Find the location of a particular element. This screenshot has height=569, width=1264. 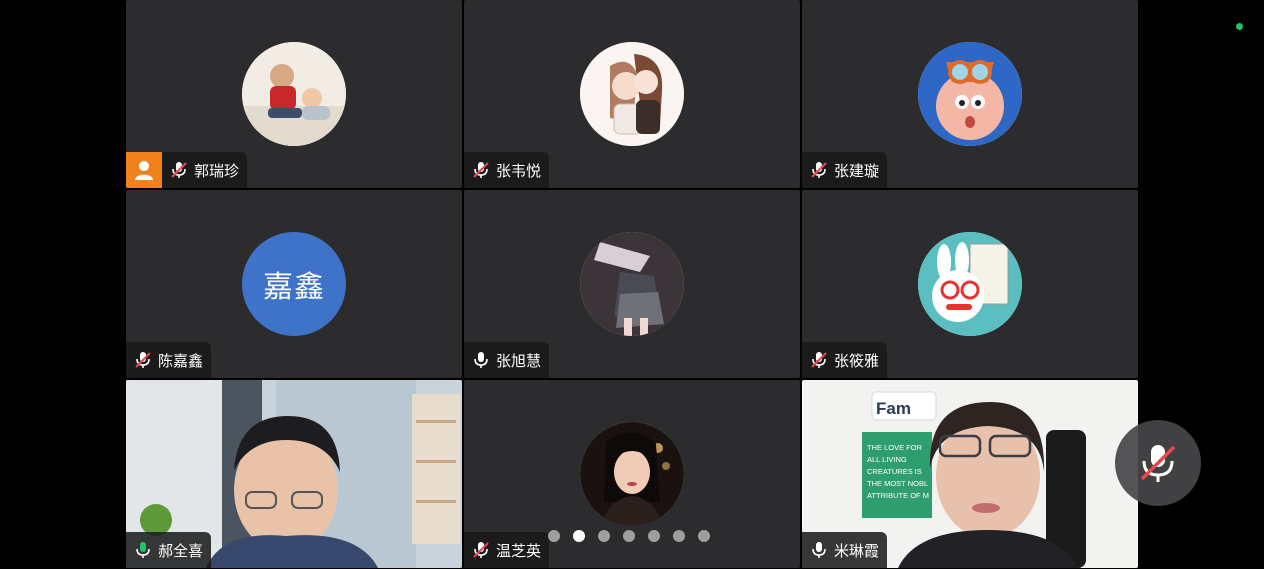

status-indicator is located at coordinates (1239, 26).